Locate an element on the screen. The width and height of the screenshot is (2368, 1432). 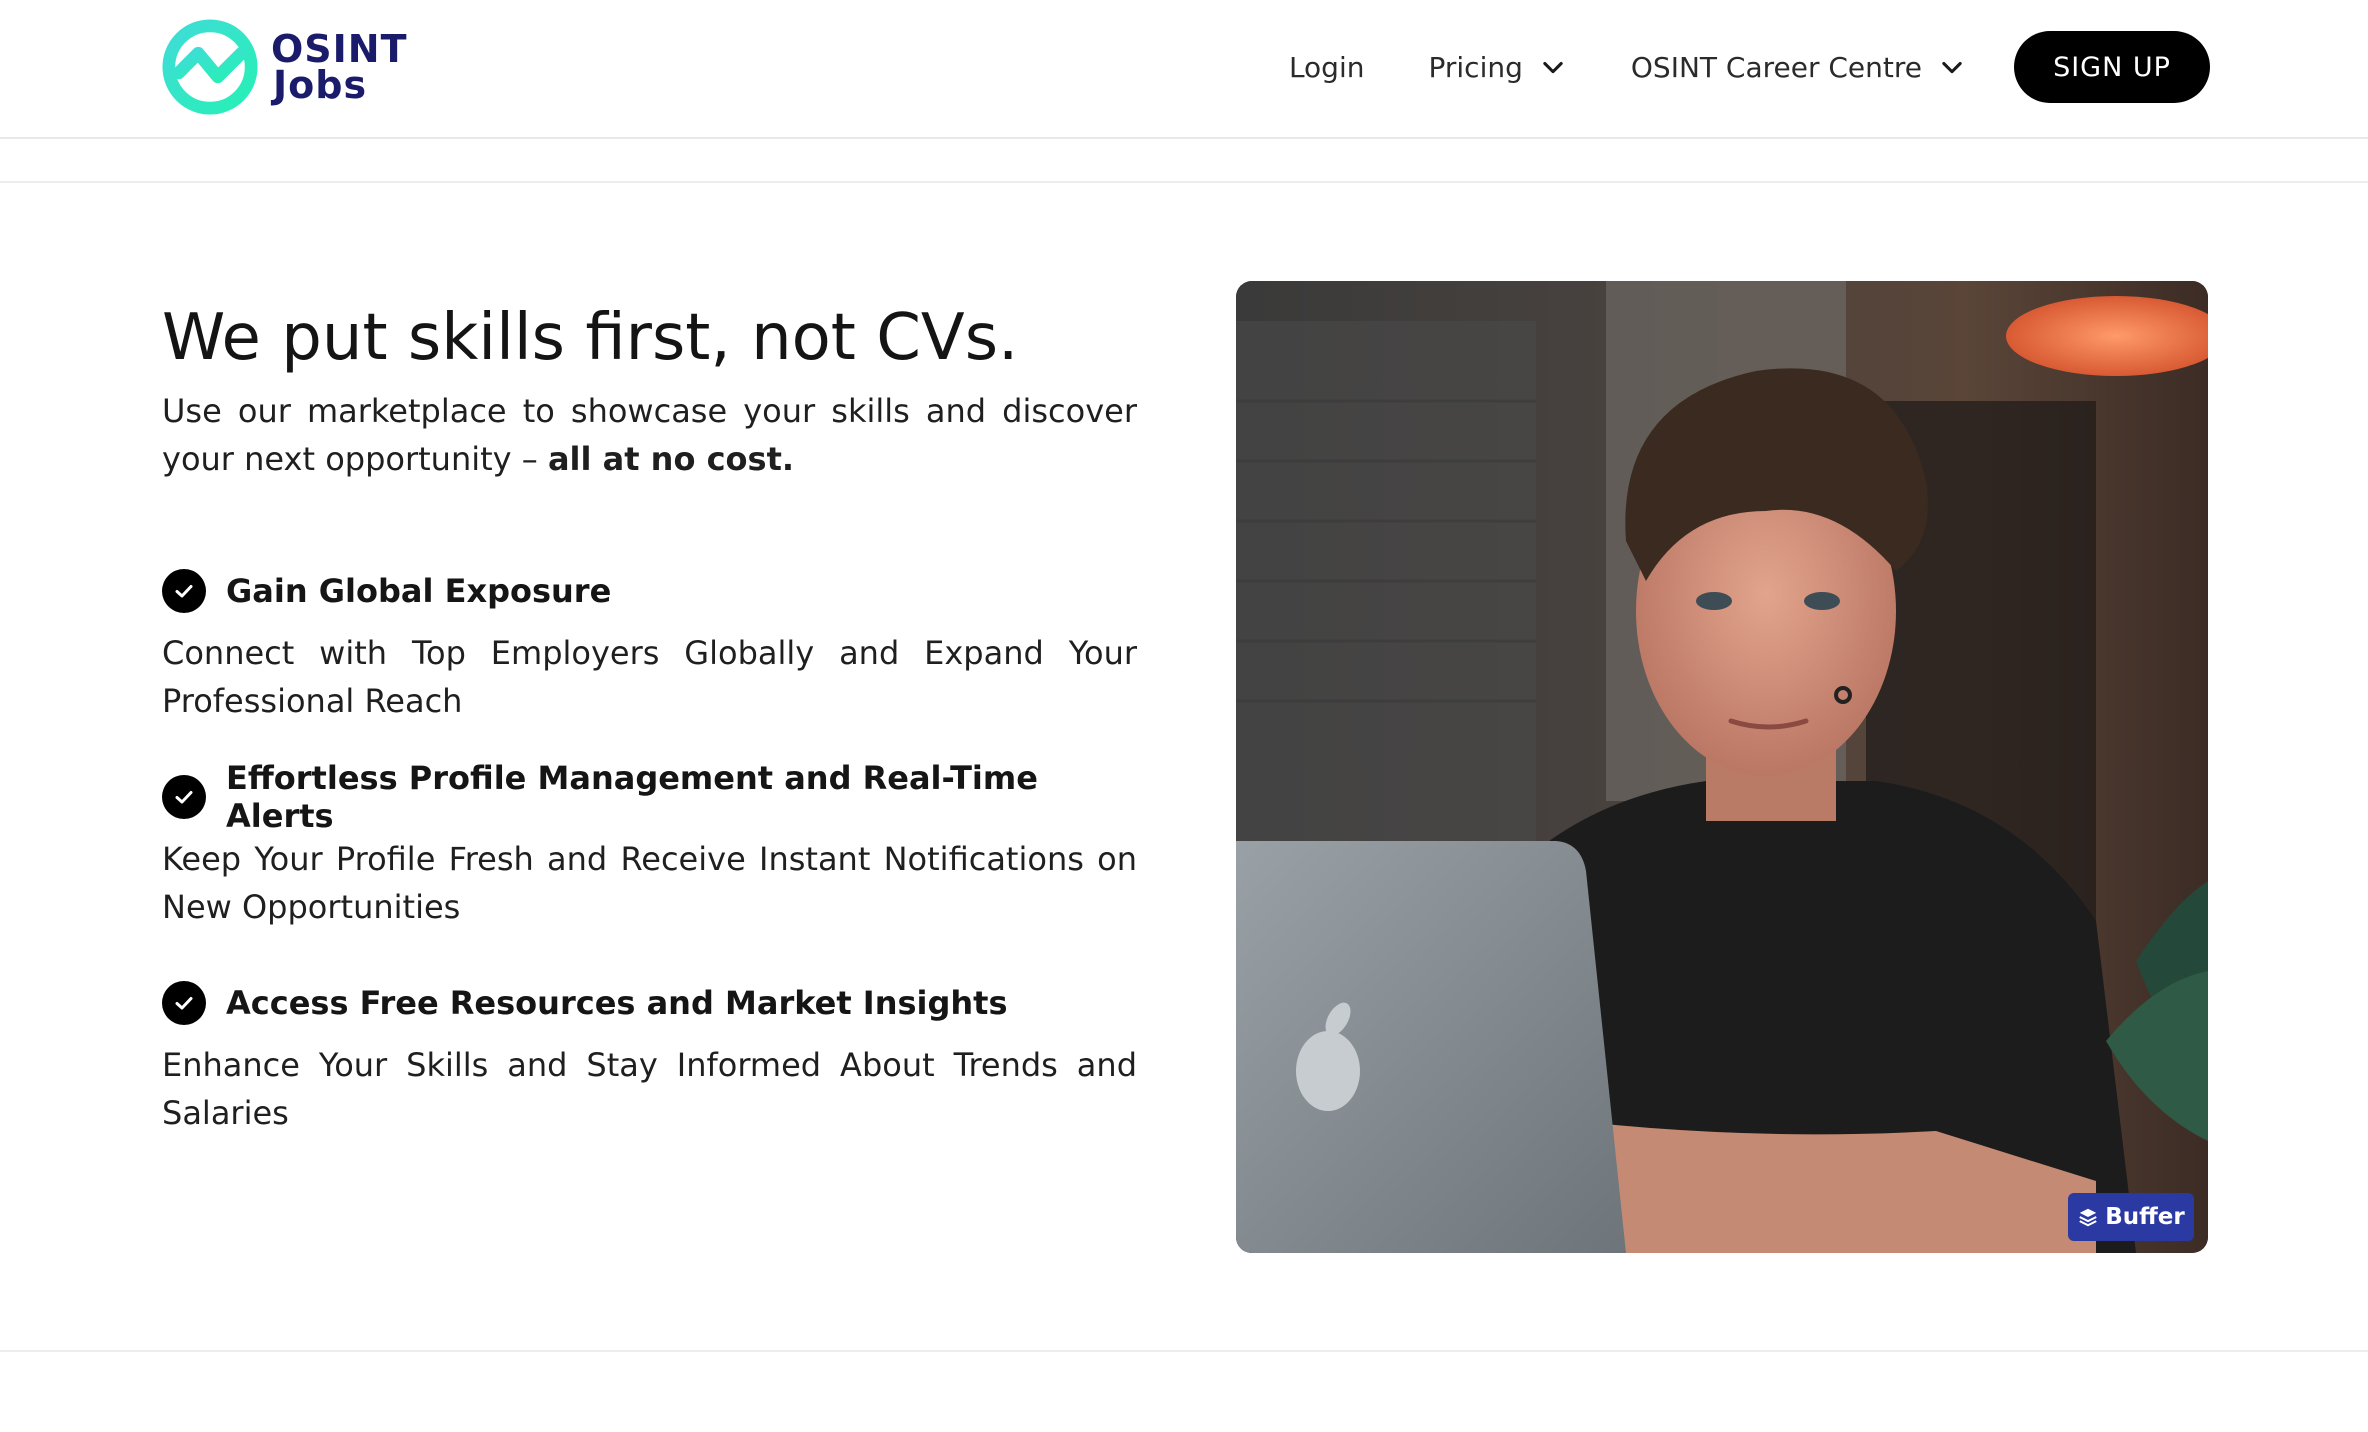
logo-line-2: Jobs is located at coordinates (320, 85).